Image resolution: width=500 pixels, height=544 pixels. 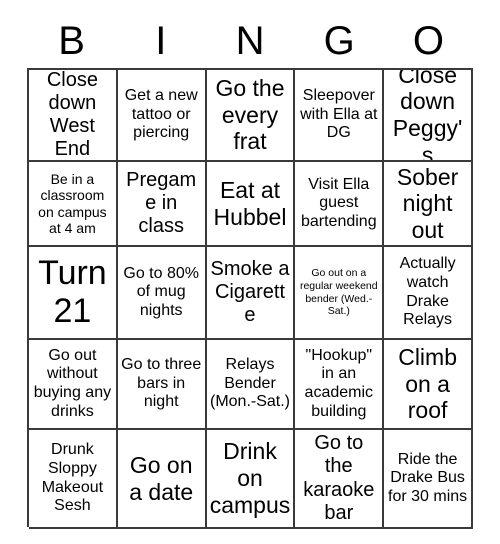 I want to click on bingo-cell-text: Ride the Drake Bus for 30 mins, so click(x=428, y=477).